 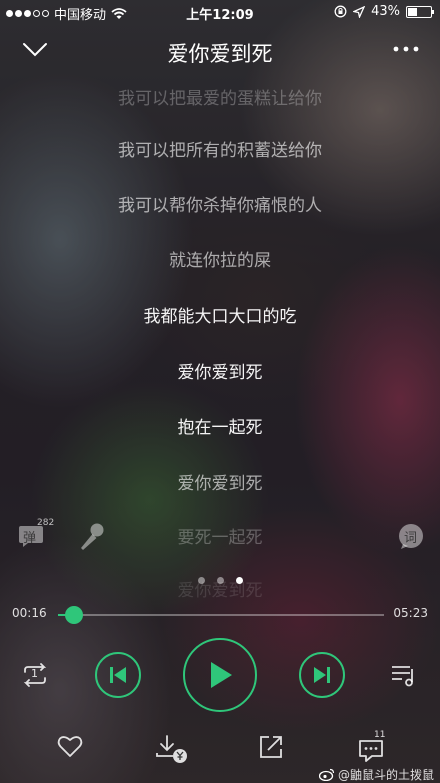 I want to click on progress-knob, so click(x=74, y=615).